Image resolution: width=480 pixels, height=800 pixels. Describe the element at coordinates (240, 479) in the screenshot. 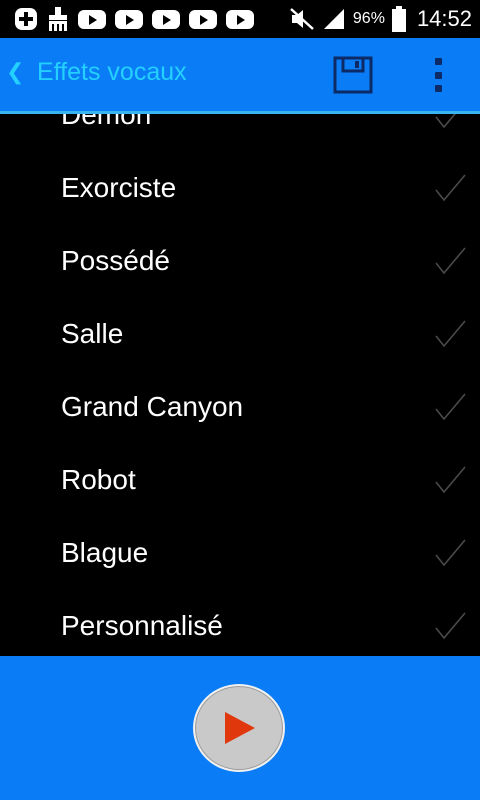

I see `effect-item: Robot` at that location.